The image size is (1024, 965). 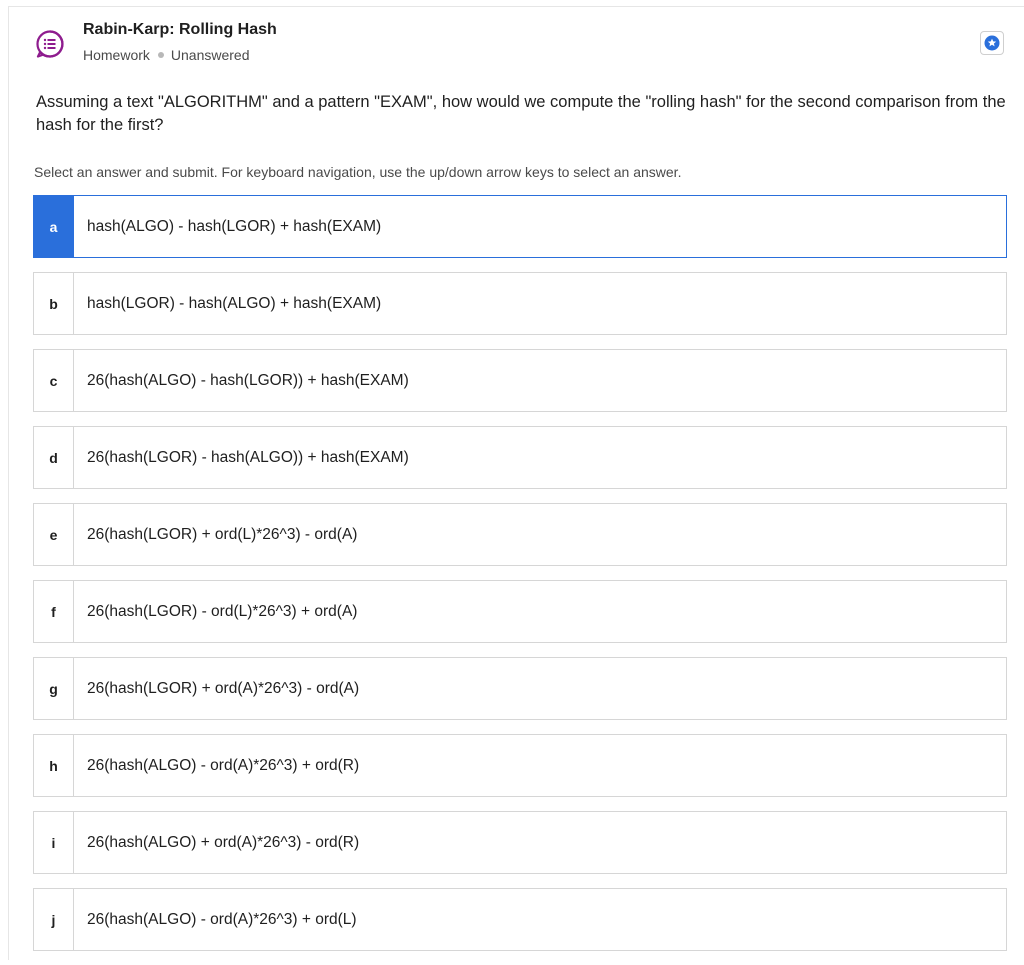 What do you see at coordinates (520, 534) in the screenshot?
I see `answer-option-e: e 26(hash(LGOR) + ord(L)*26^3) - ord(A)` at bounding box center [520, 534].